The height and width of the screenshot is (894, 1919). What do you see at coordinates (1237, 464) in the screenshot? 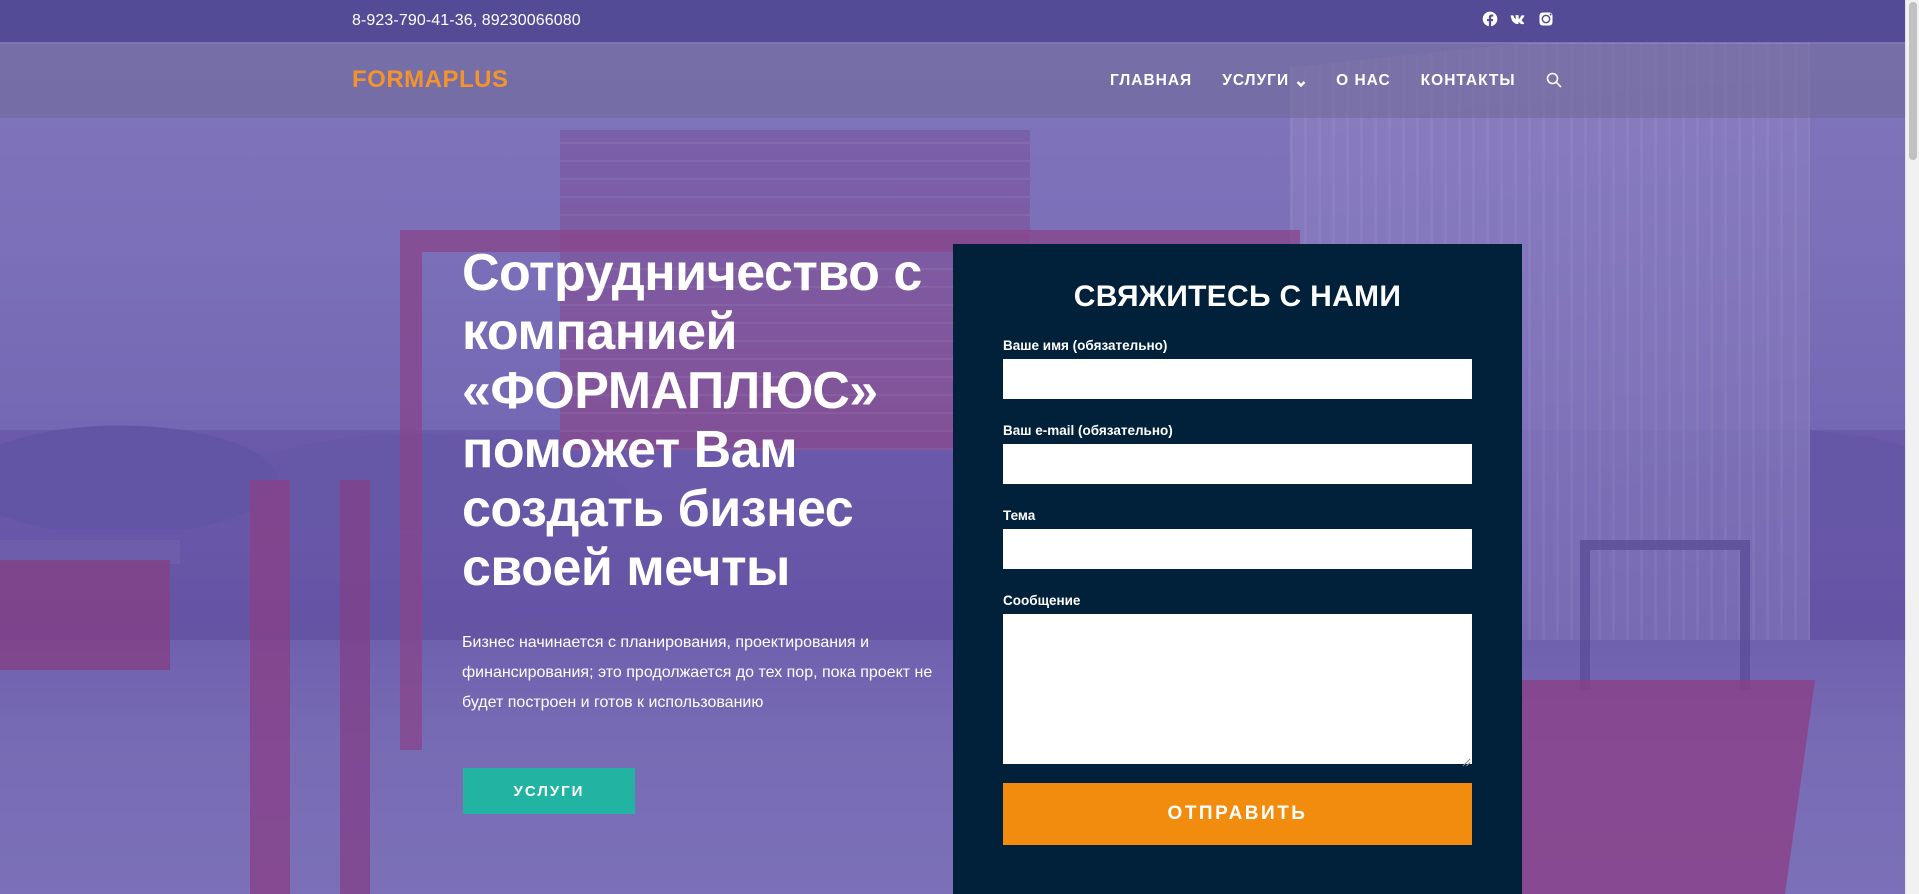
I see `email-field` at bounding box center [1237, 464].